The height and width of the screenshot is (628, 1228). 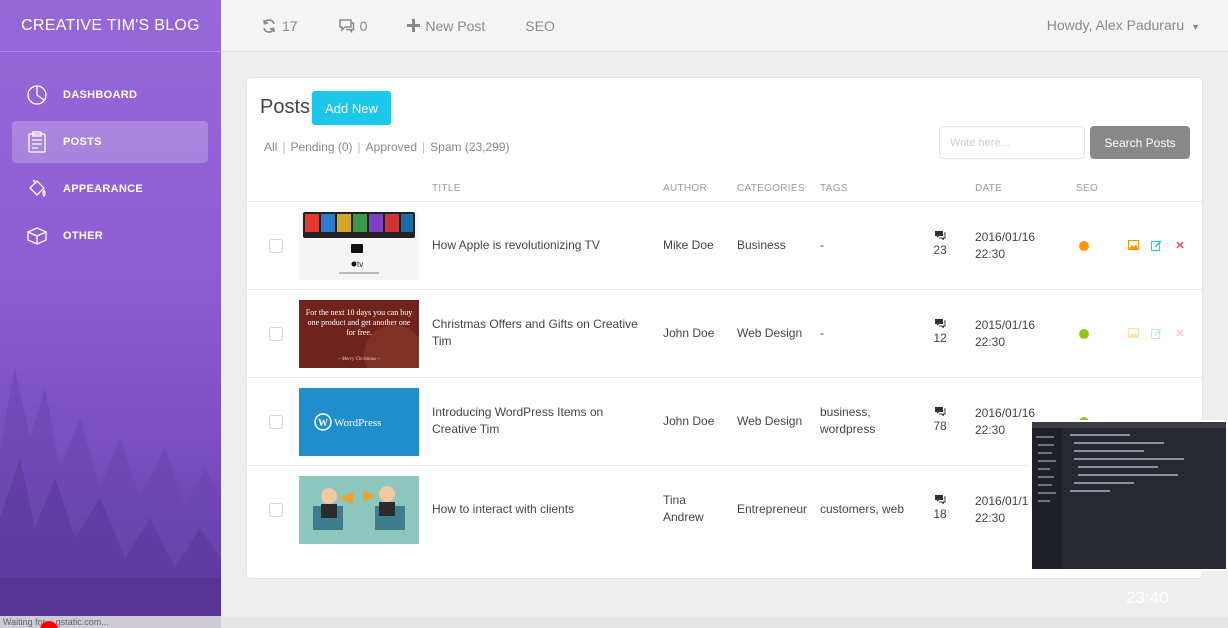 I want to click on column-header-tags: TAGS, so click(x=834, y=188).